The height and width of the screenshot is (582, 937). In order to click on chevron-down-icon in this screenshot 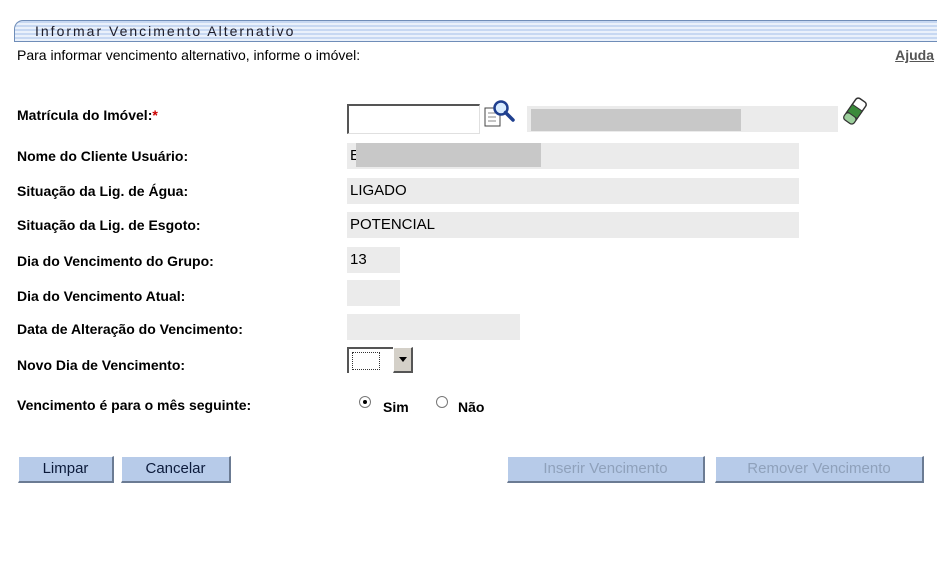, I will do `click(403, 360)`.